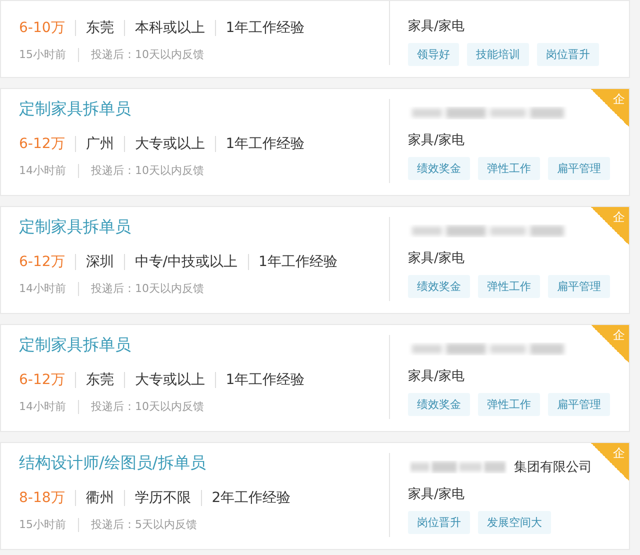 This screenshot has width=640, height=555. I want to click on benefit-tag: 技能培训, so click(498, 54).